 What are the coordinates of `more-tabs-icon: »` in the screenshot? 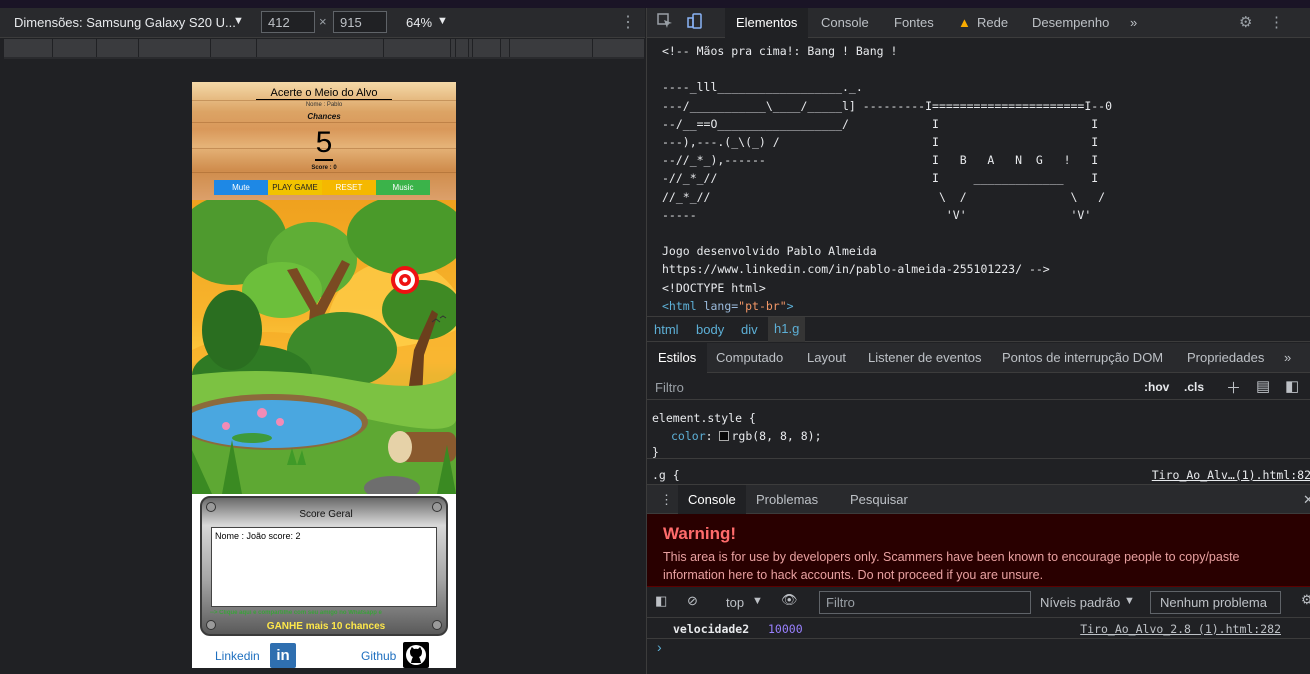 It's located at (1133, 22).